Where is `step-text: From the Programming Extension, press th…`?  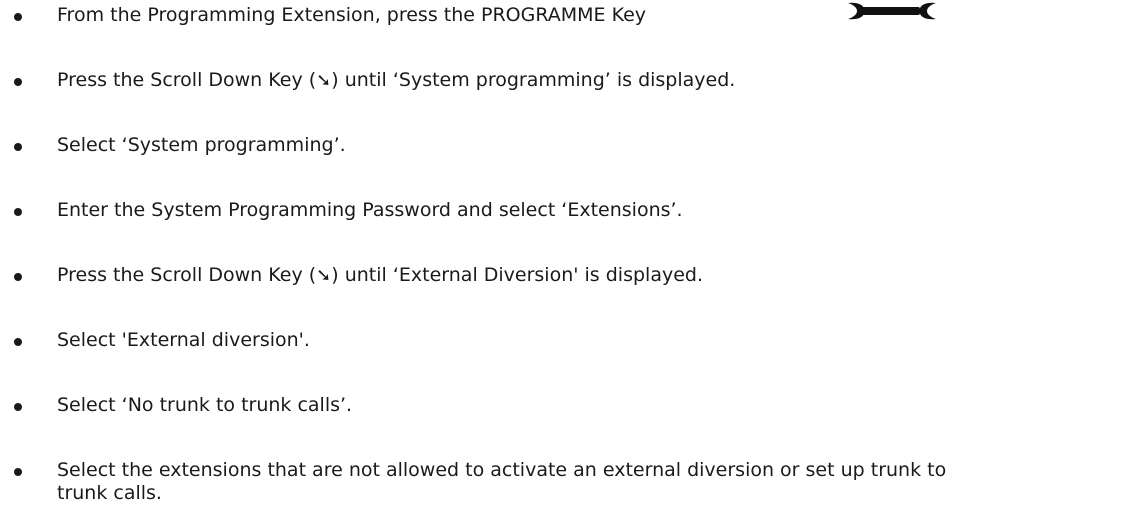 step-text: From the Programming Extension, press th… is located at coordinates (352, 15).